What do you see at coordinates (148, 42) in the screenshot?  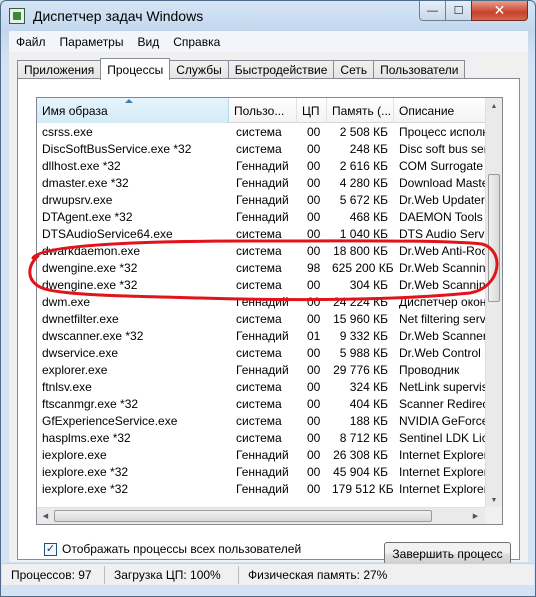 I see `menu-view: Вид` at bounding box center [148, 42].